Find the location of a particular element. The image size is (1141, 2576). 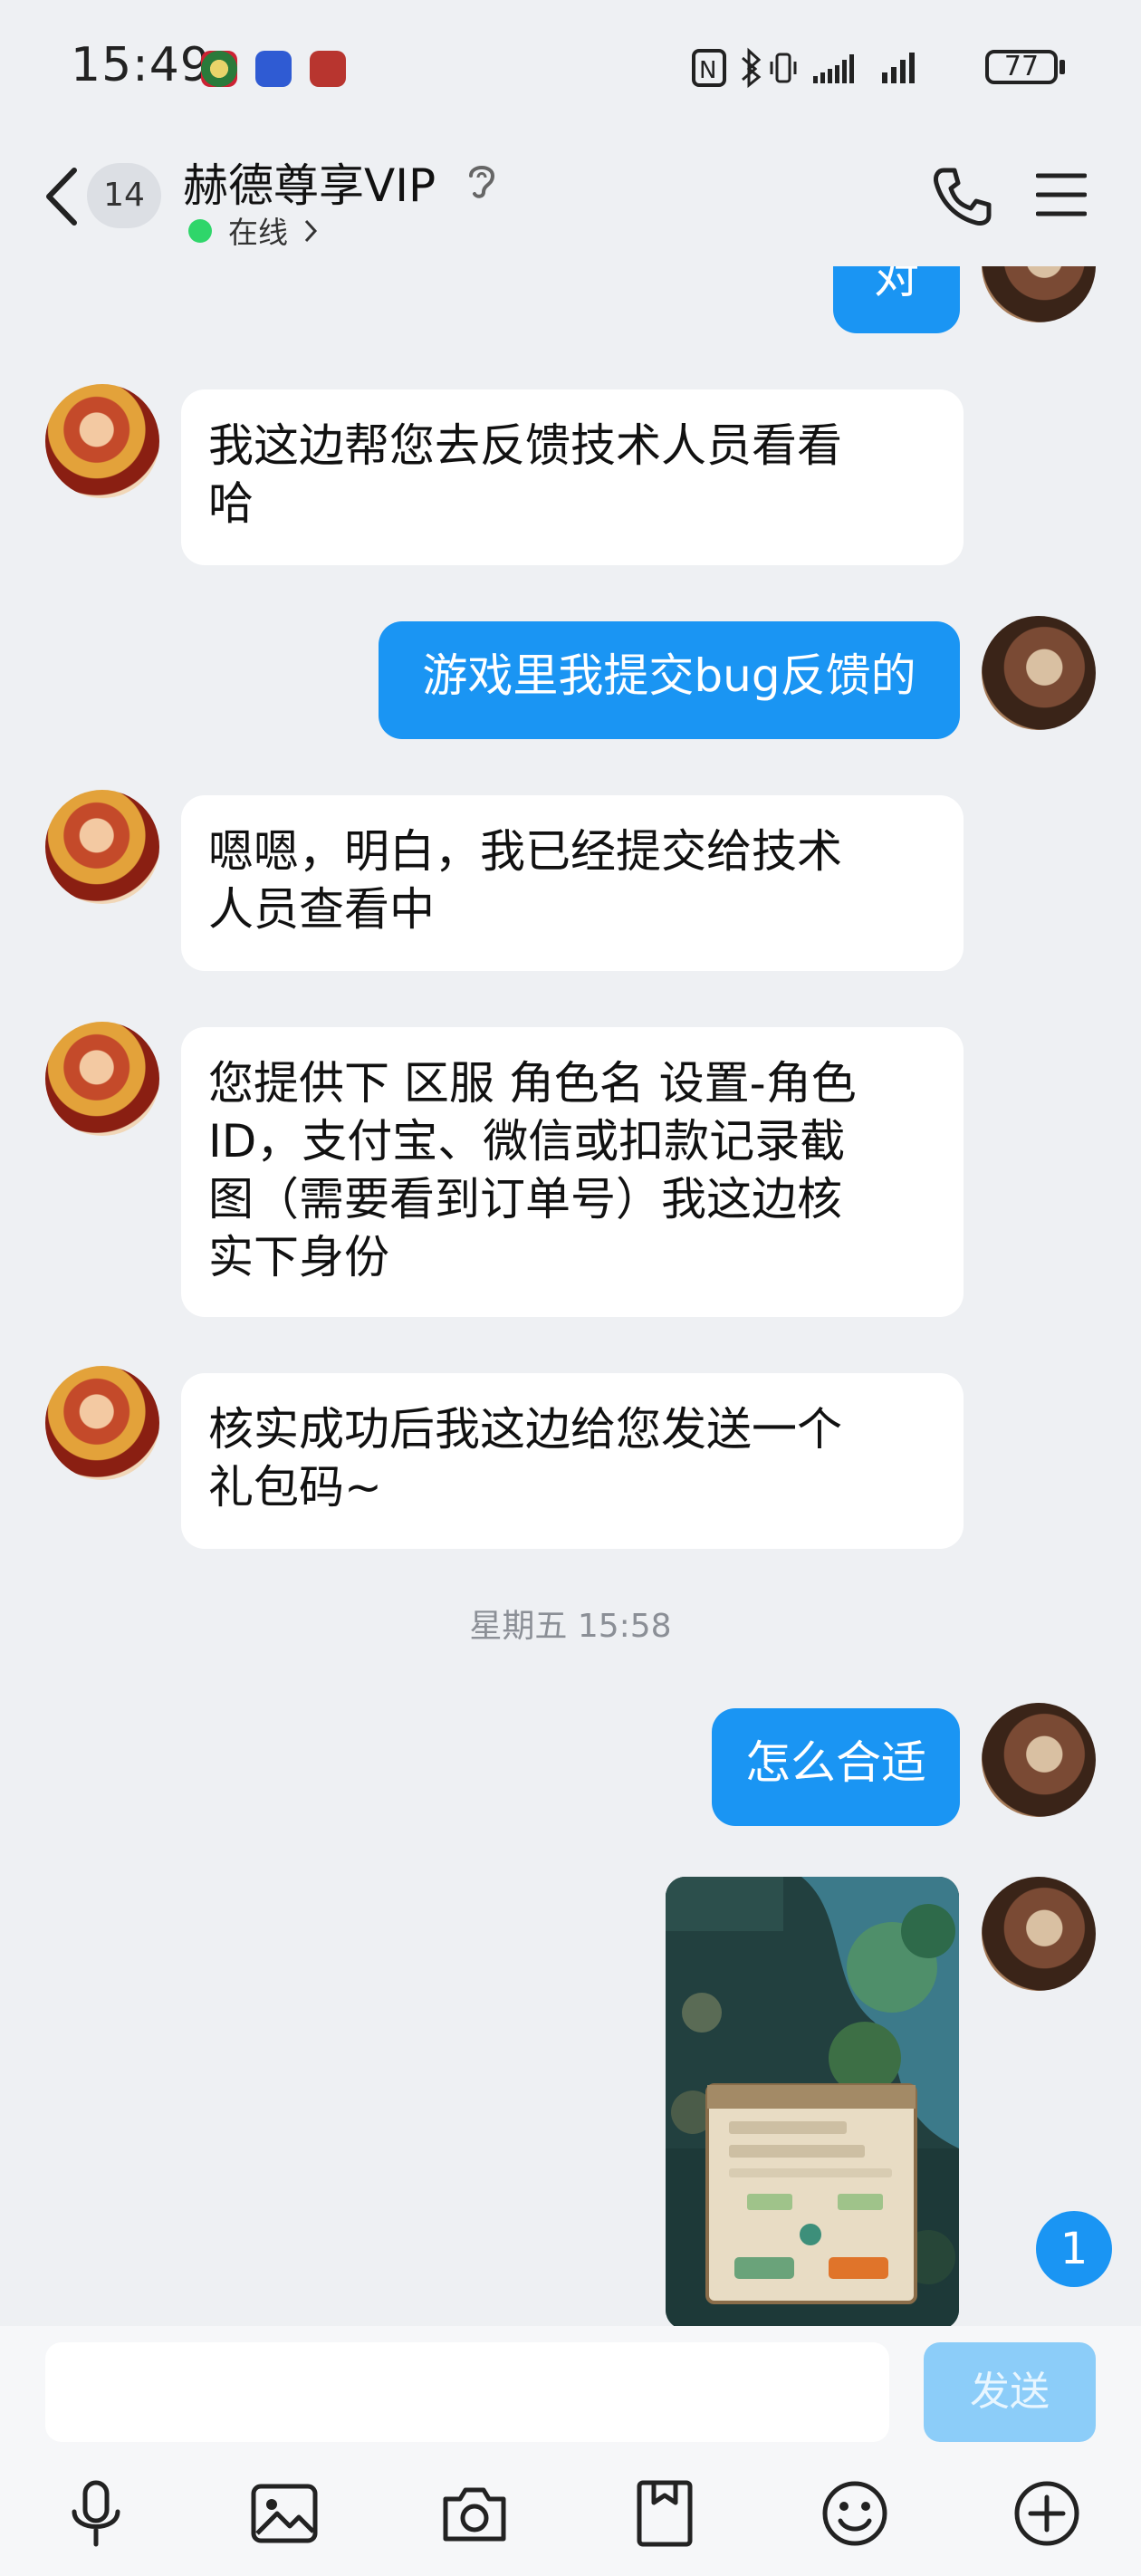

phone-icon is located at coordinates (962, 196).